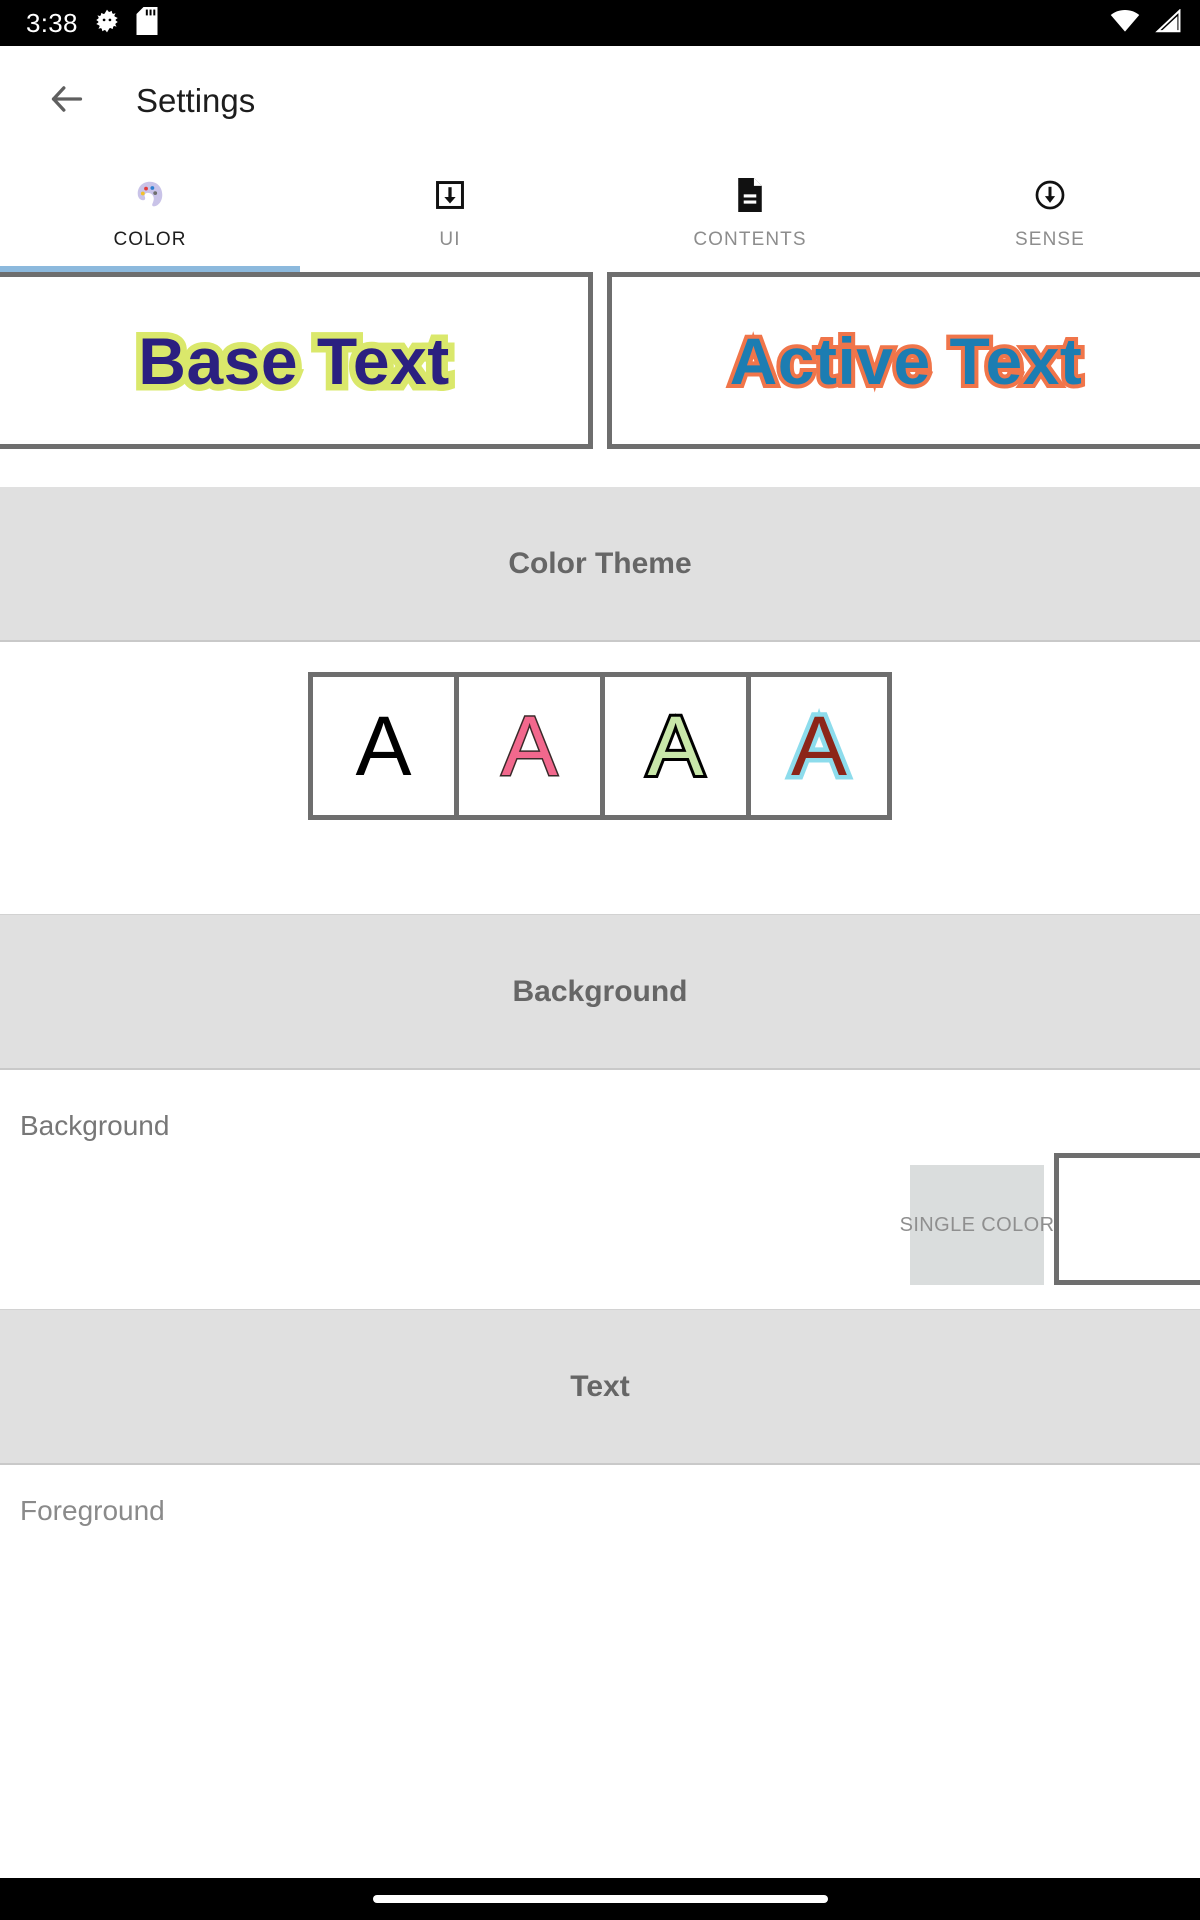  What do you see at coordinates (1050, 195) in the screenshot?
I see `circle-arrow-down-icon` at bounding box center [1050, 195].